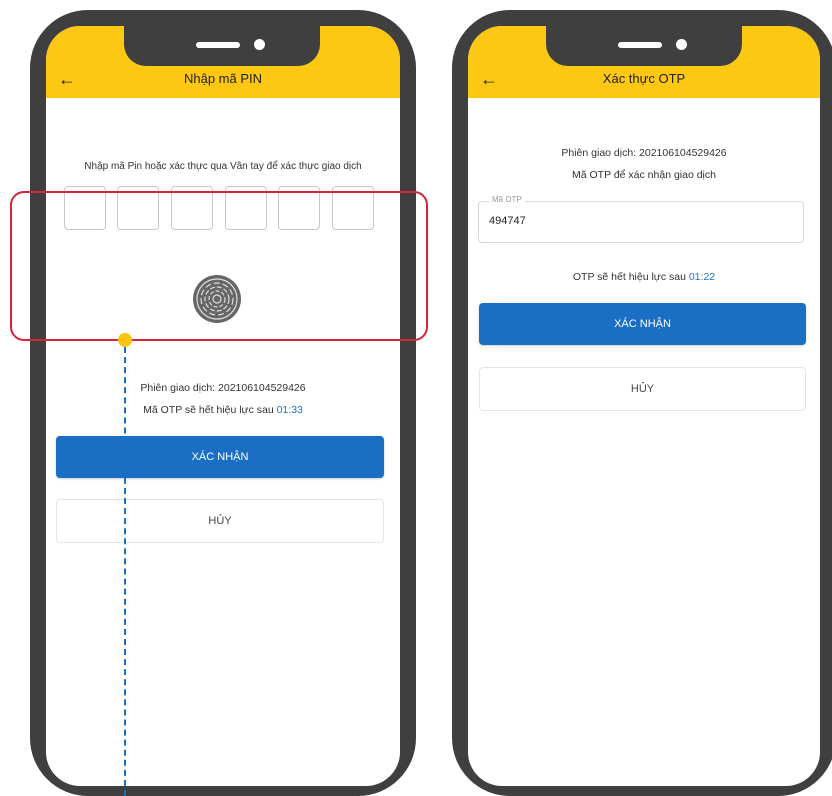 The height and width of the screenshot is (796, 832). I want to click on otp-countdown: 01:33, so click(289, 410).